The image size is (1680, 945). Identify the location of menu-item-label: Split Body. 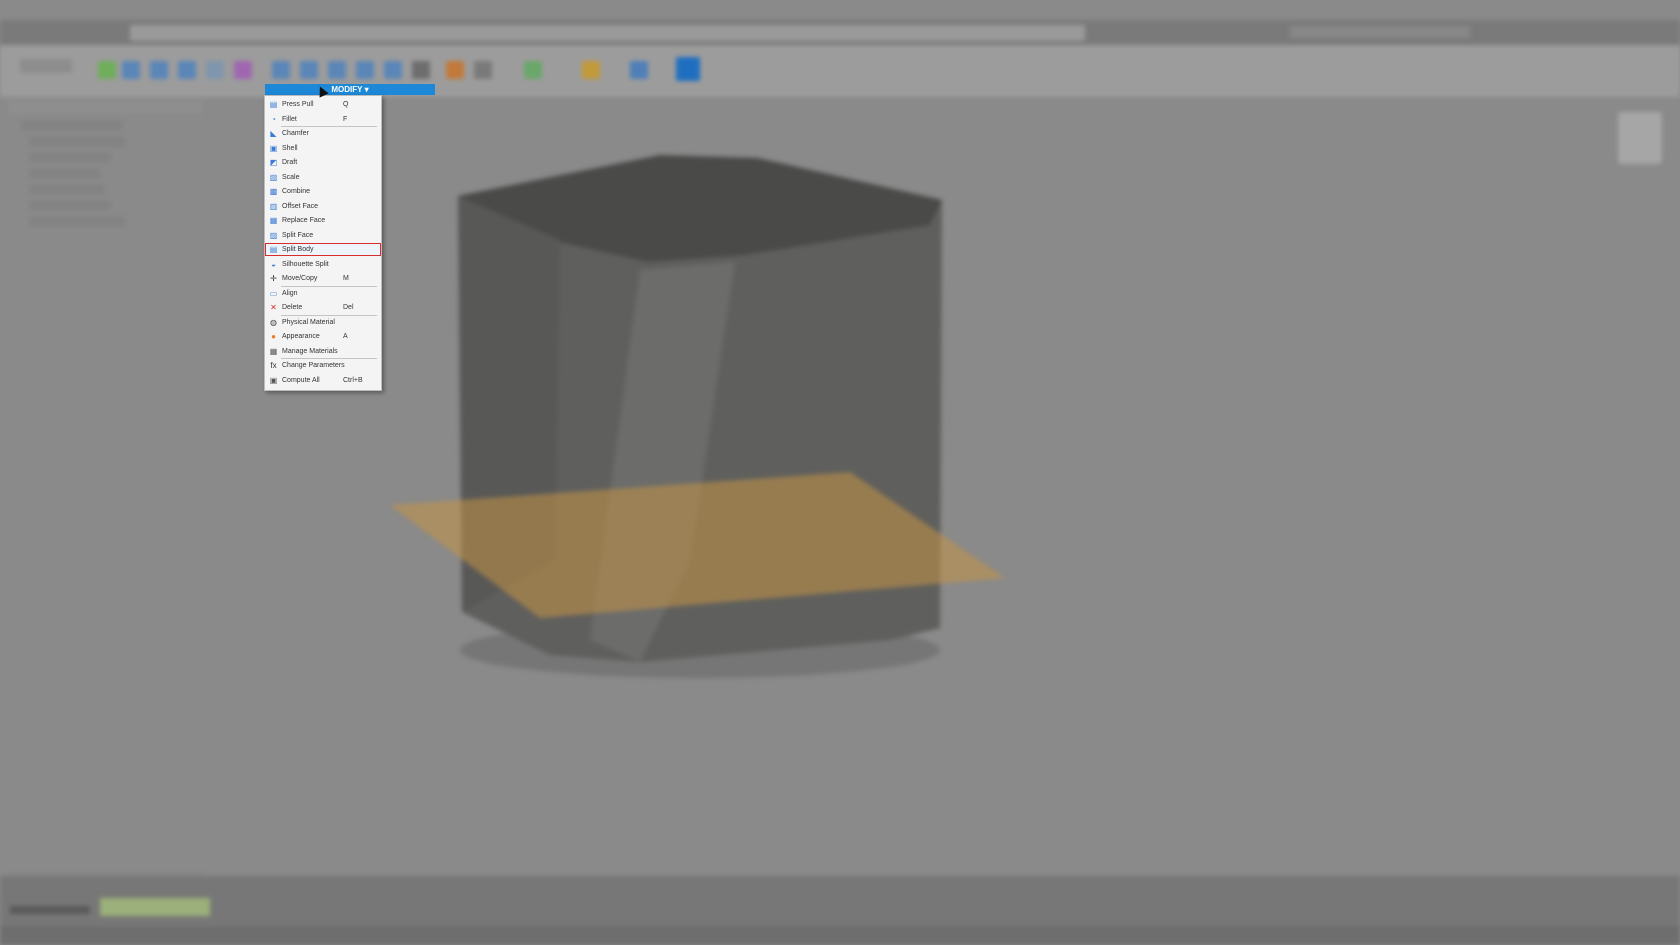
(298, 249).